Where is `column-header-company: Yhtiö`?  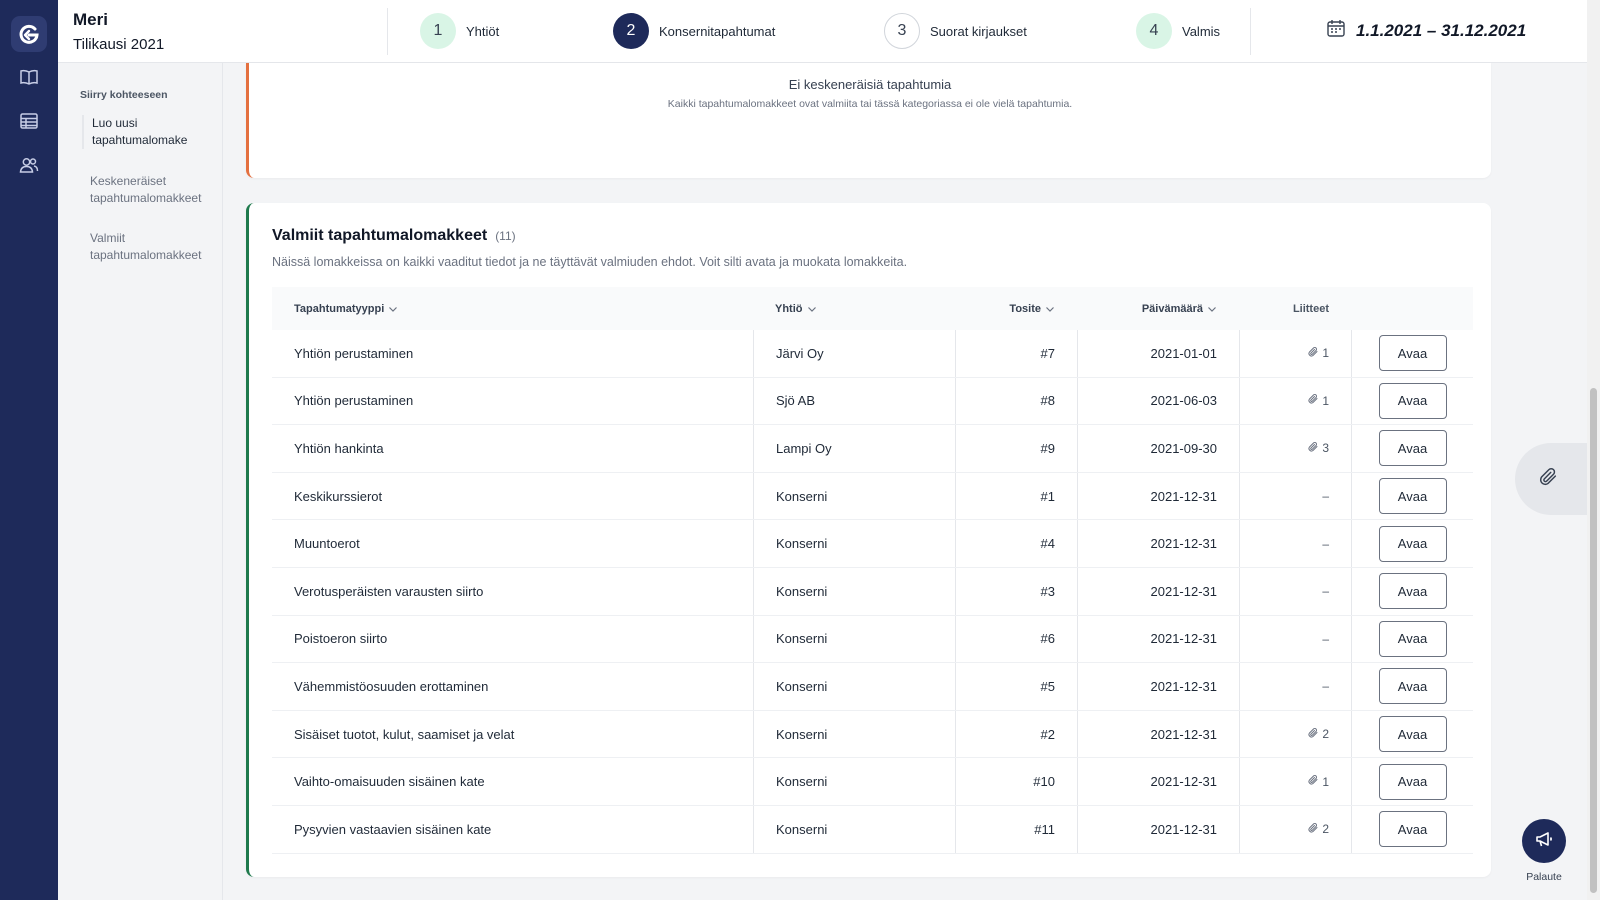
column-header-company: Yhtiö is located at coordinates (854, 308).